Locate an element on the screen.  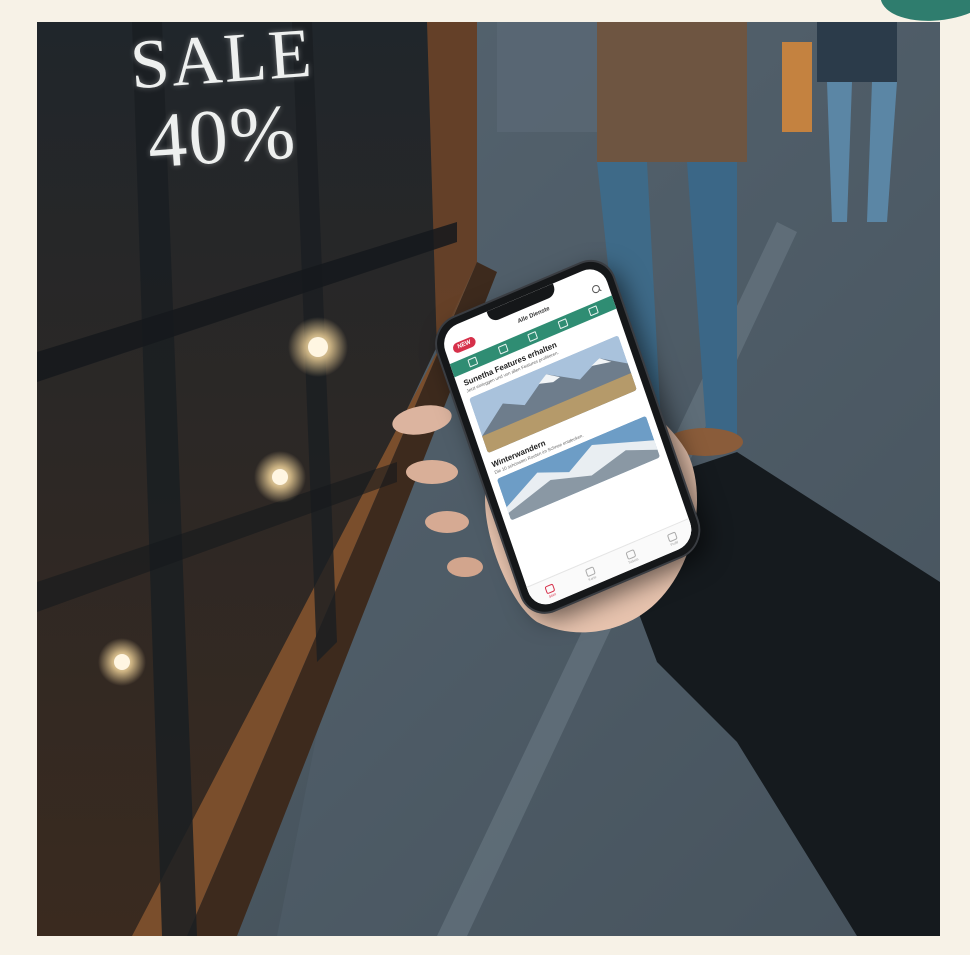
tab-start: Start is located at coordinates (551, 590).